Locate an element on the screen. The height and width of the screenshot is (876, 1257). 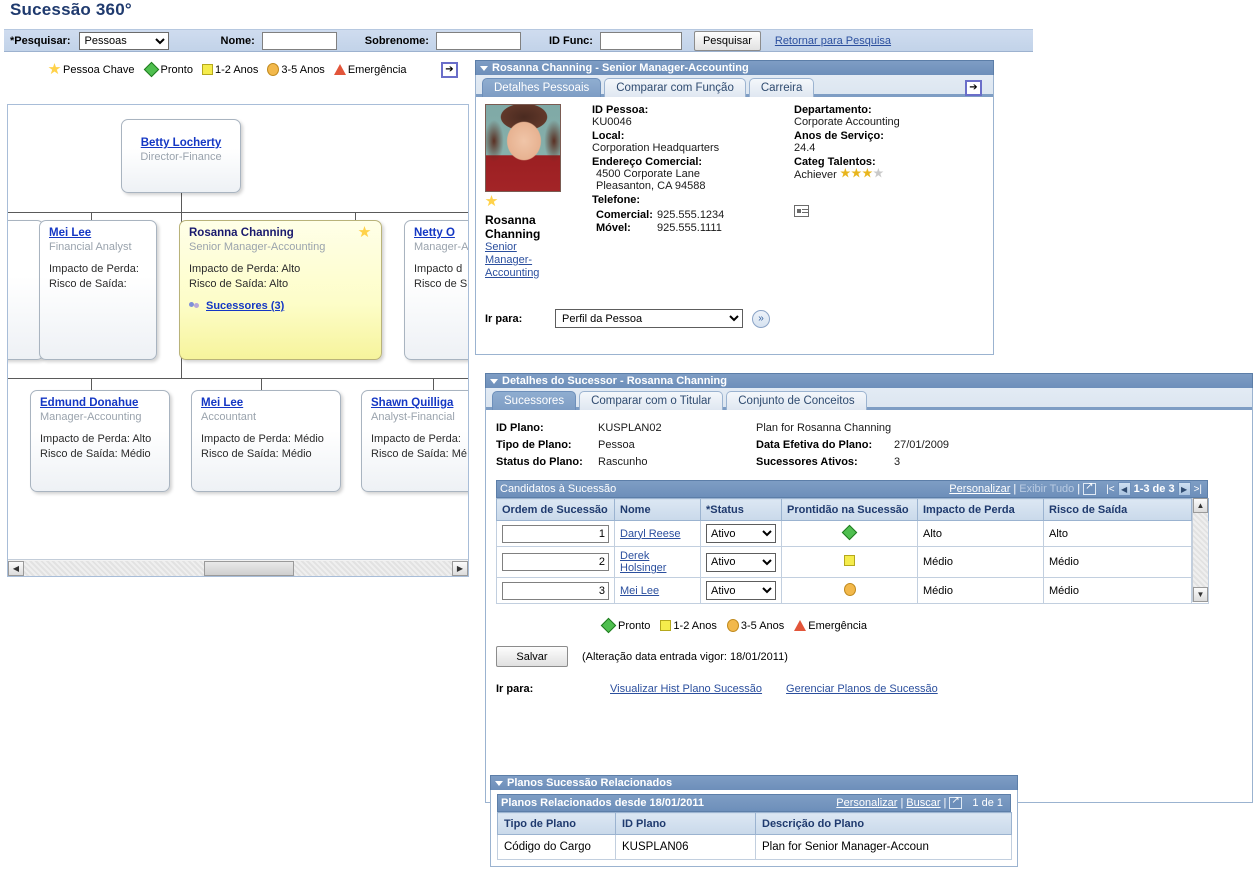
org-node-exit-risk-label: Risco de Saída: is located at coordinates (79, 454).